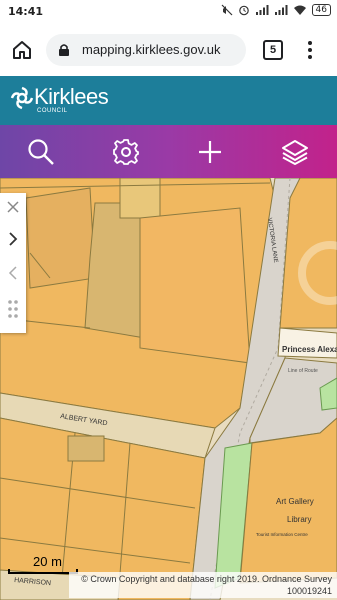 This screenshot has width=337, height=600. Describe the element at coordinates (309, 349) in the screenshot. I see `label-princess-alexandra: Princess Alexan` at that location.